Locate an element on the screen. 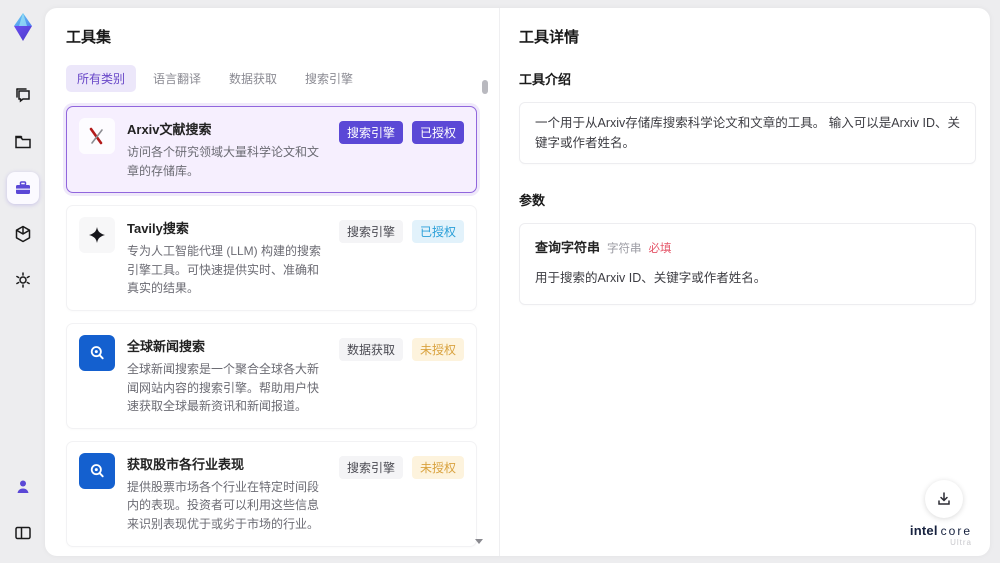  brand-sub-text: Ultra is located at coordinates (961, 542).